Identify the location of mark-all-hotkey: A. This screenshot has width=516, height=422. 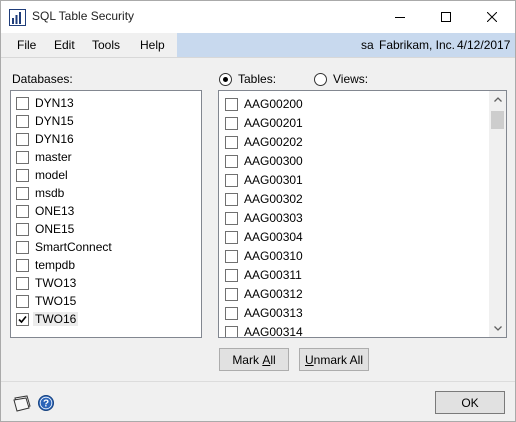
(266, 359).